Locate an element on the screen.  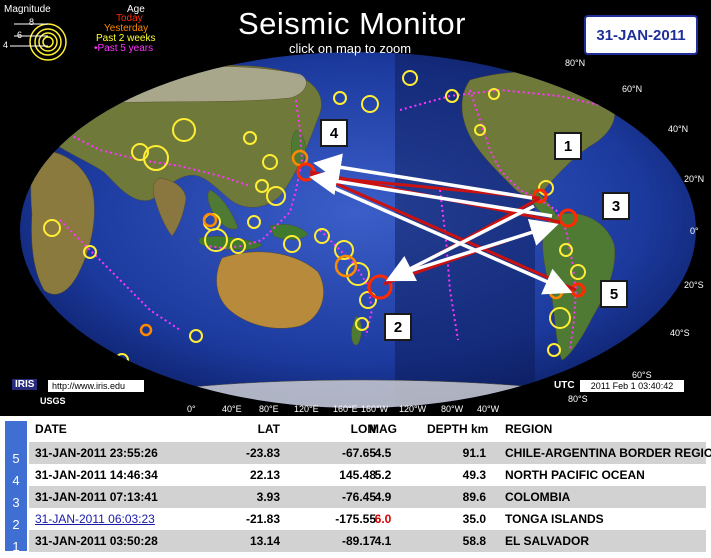
cell-region: TONGA ISLANDS is located at coordinates (554, 519).